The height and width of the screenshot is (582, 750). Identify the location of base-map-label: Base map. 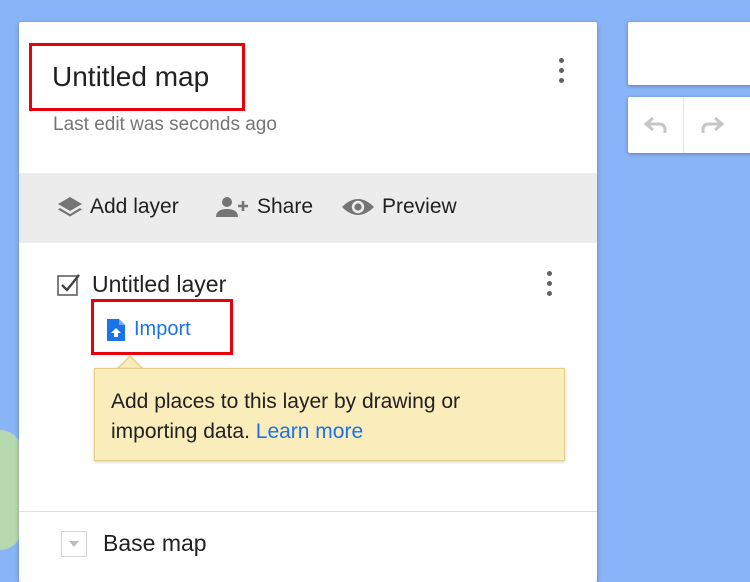
(155, 543).